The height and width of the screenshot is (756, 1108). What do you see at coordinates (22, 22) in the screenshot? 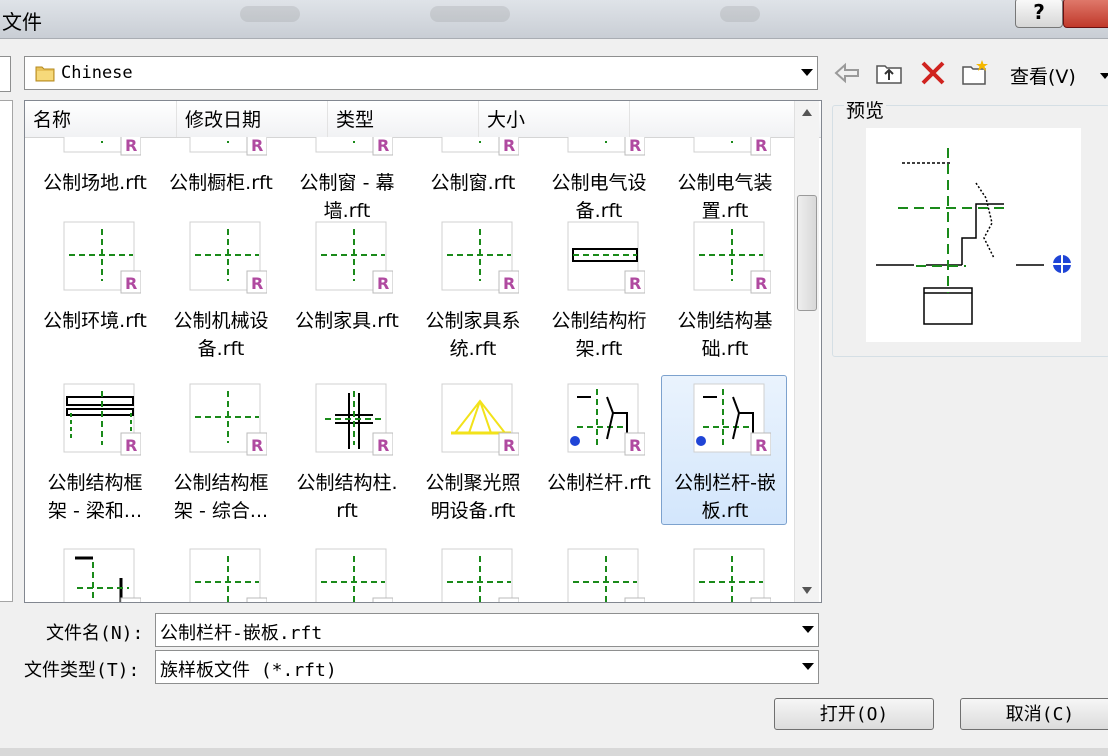
I see `window-title: 文件` at bounding box center [22, 22].